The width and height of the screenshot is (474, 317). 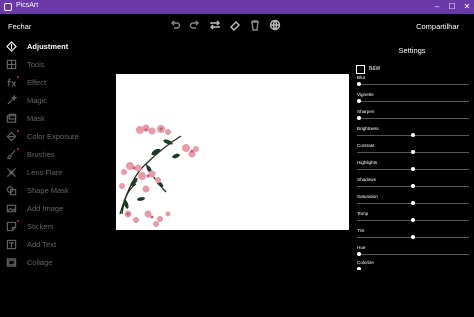 I want to click on sidebar-item-label: Brushes, so click(x=41, y=154).